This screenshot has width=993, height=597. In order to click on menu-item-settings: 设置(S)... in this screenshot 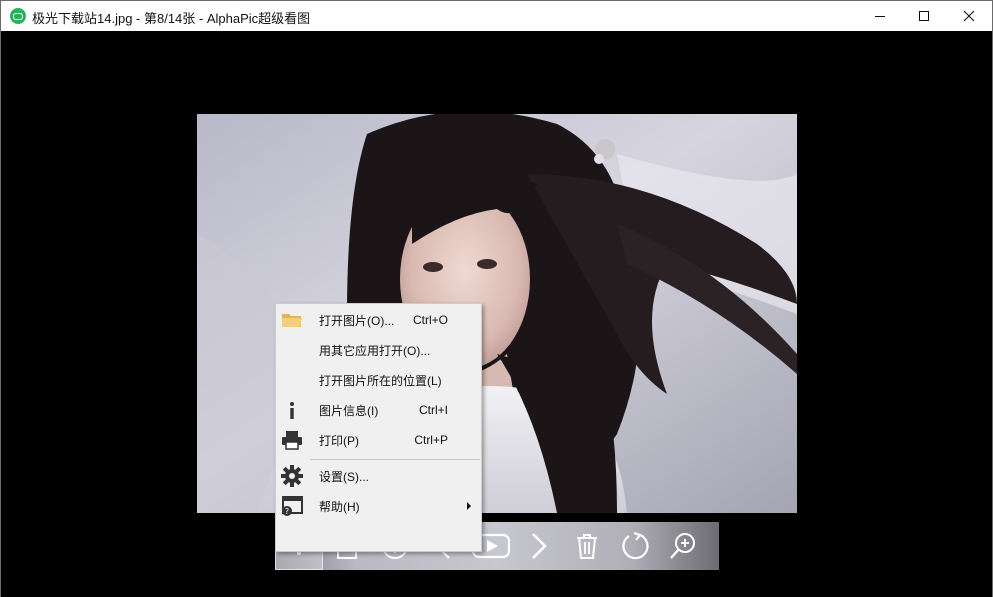, I will do `click(378, 476)`.